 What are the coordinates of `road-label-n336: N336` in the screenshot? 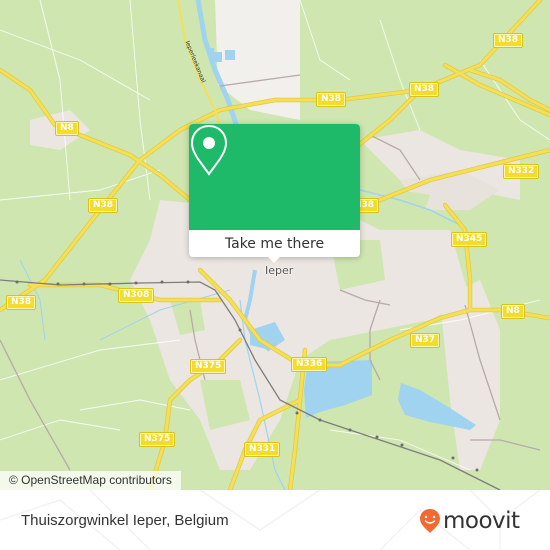 It's located at (309, 364).